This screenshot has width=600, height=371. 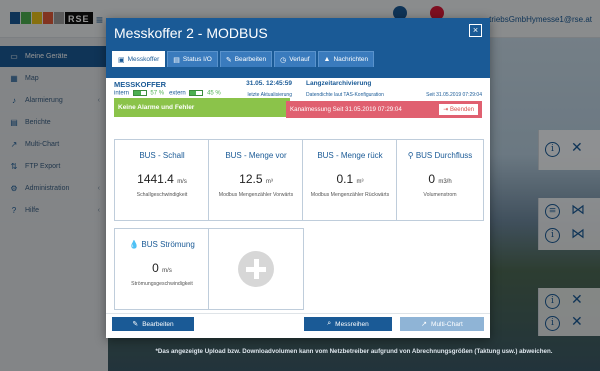 What do you see at coordinates (197, 59) in the screenshot?
I see `tab-label: Status I/O` at bounding box center [197, 59].